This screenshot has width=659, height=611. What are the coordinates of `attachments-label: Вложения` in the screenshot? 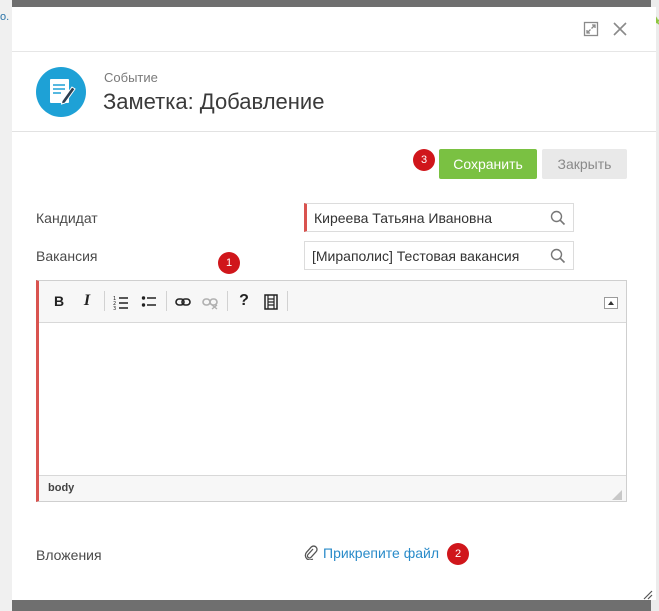 It's located at (69, 555).